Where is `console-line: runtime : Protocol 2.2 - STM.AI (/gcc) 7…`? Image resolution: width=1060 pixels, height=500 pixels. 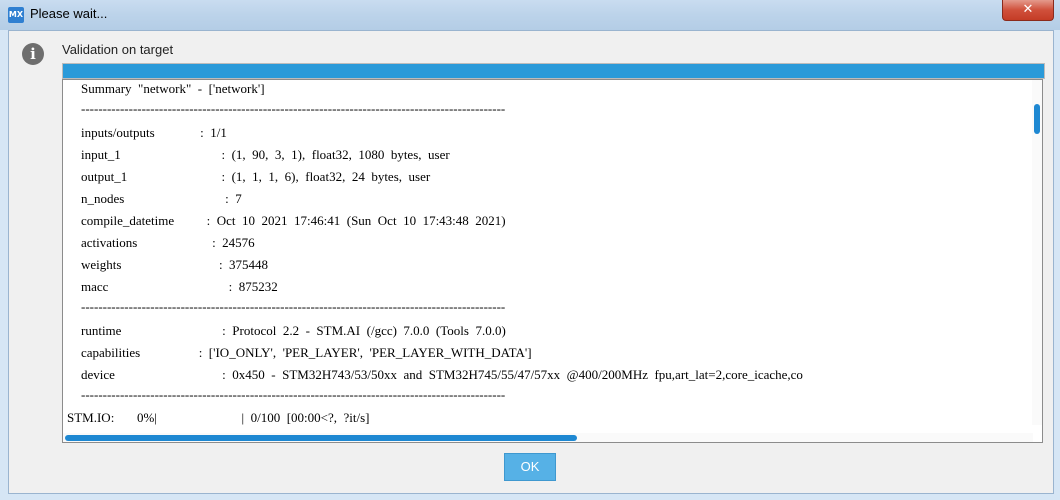
console-line: runtime : Protocol 2.2 - STM.AI (/gcc) 7… is located at coordinates (293, 330).